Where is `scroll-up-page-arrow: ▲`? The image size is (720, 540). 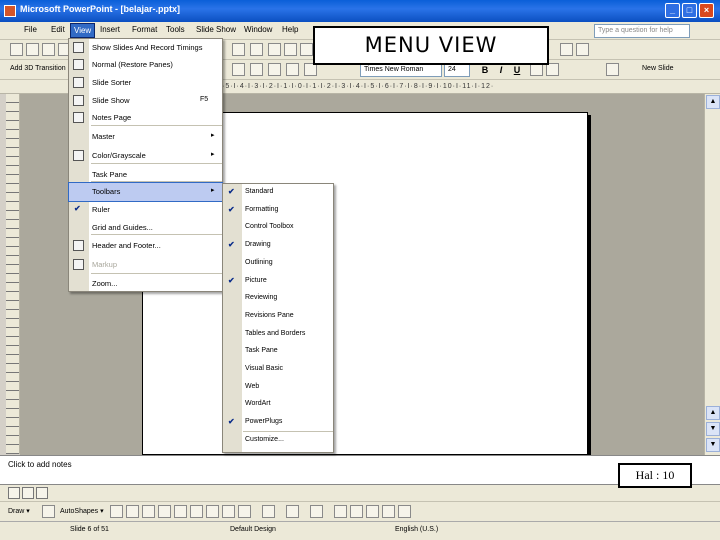 scroll-up-page-arrow: ▲ is located at coordinates (713, 413).